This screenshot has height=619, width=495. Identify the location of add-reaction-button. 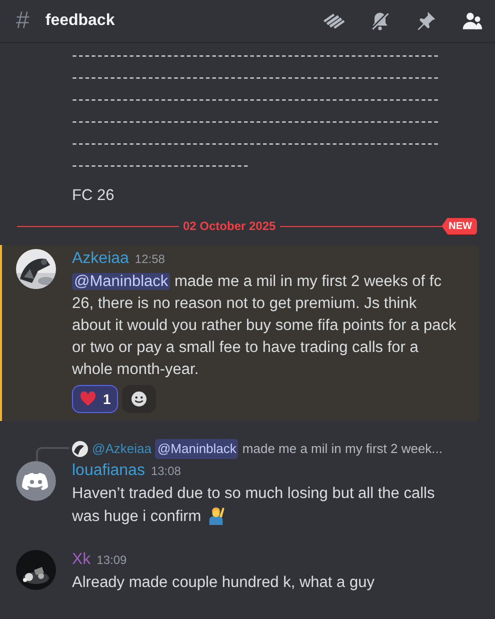
(139, 399).